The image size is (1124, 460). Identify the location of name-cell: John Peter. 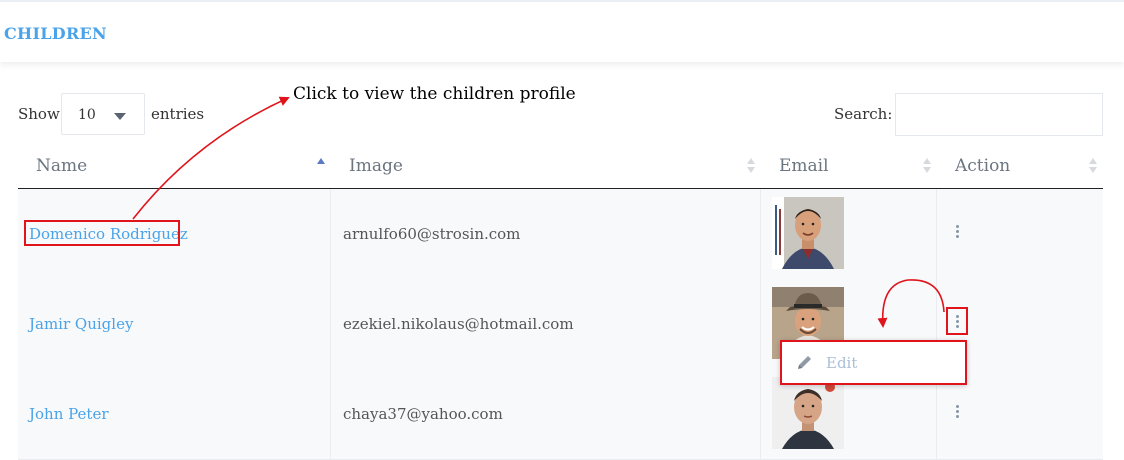
(174, 414).